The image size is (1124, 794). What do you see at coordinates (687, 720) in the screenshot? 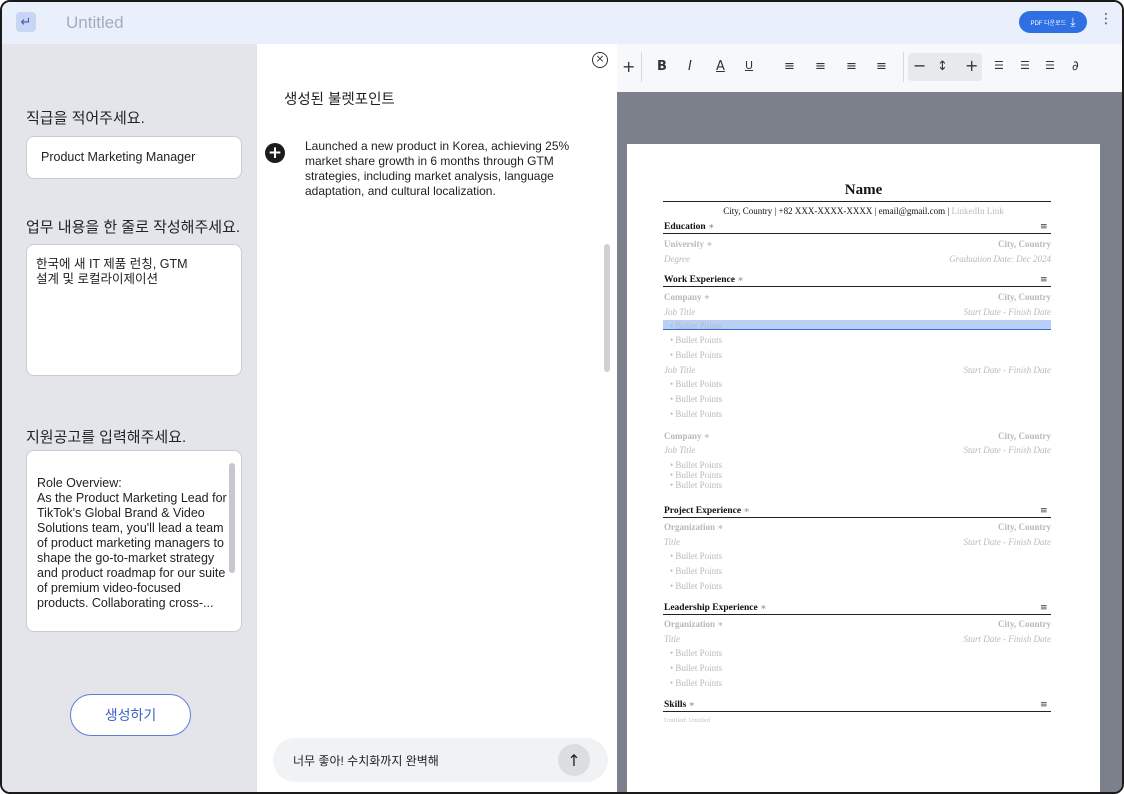
I see `skills-line: Untitled` at bounding box center [687, 720].